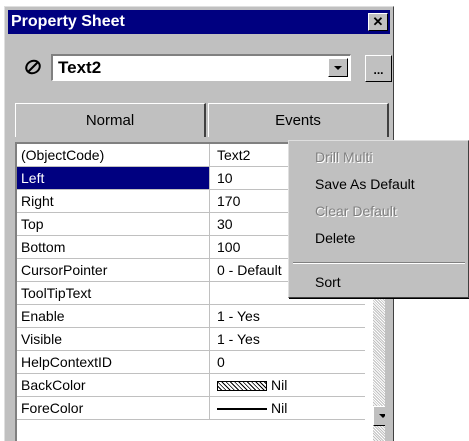 The height and width of the screenshot is (441, 469). What do you see at coordinates (379, 238) in the screenshot?
I see `menu-item-delete: Delete` at bounding box center [379, 238].